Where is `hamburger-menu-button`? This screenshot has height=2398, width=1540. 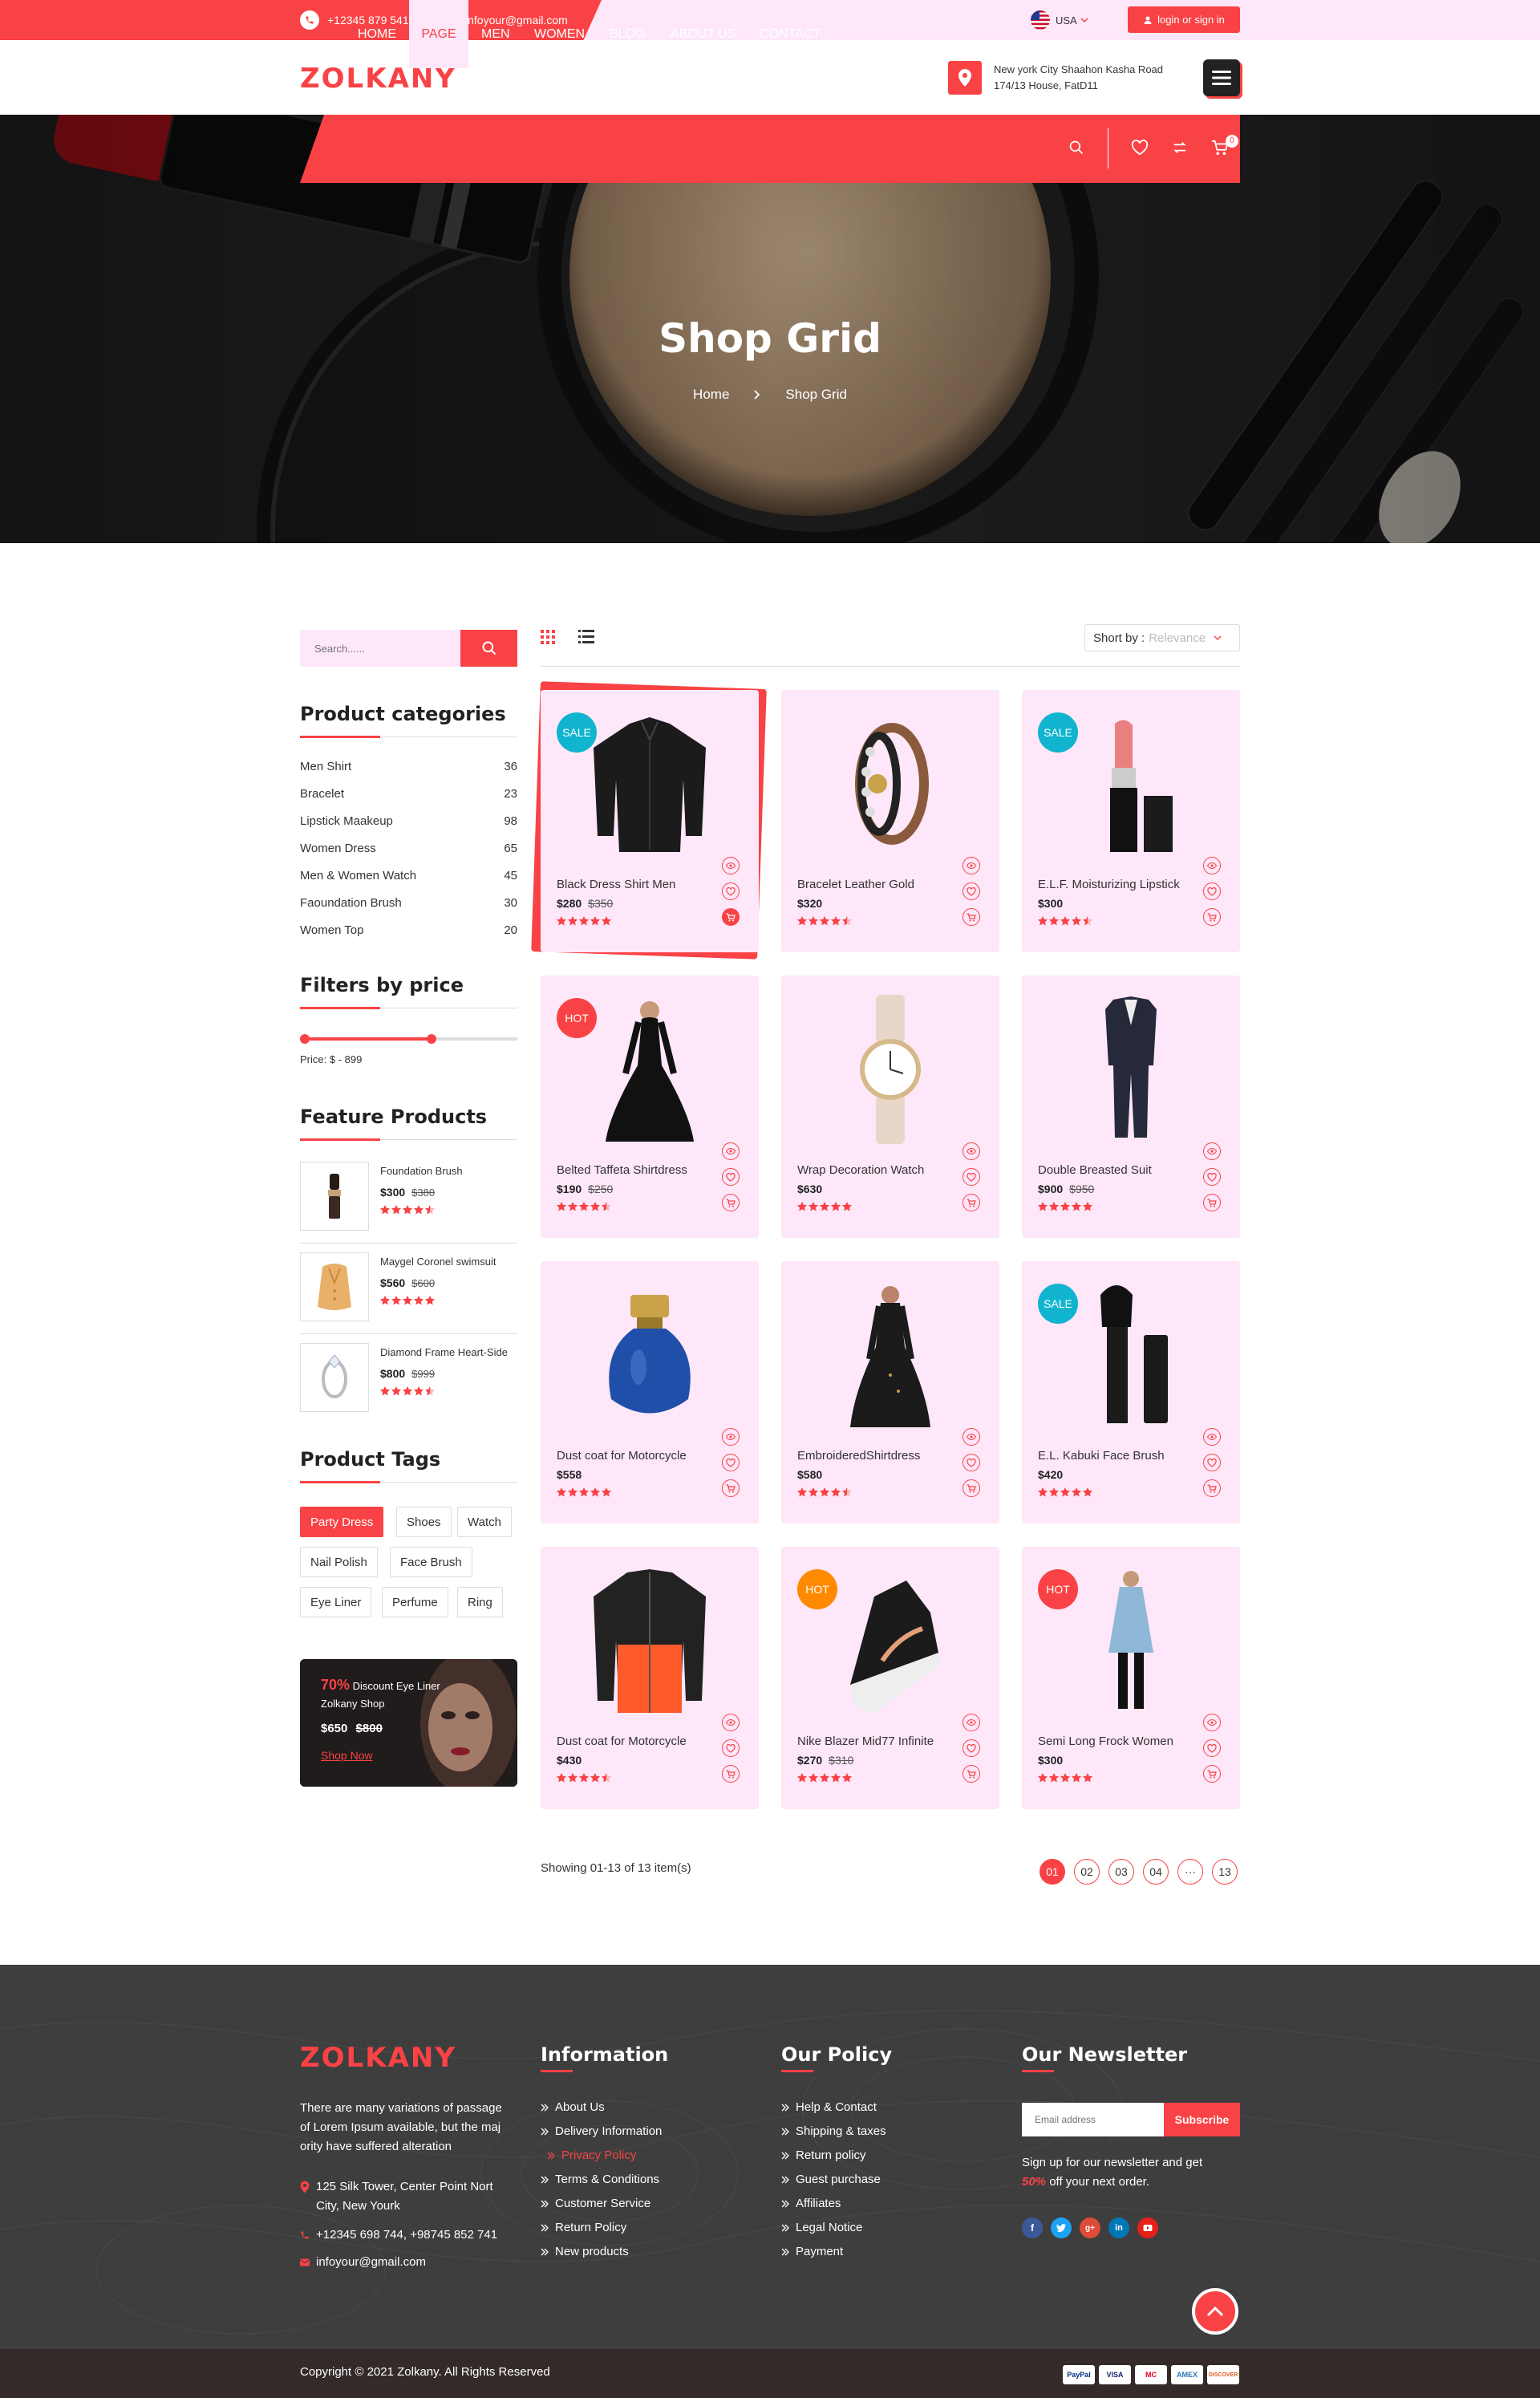
hamburger-menu-button is located at coordinates (1221, 78).